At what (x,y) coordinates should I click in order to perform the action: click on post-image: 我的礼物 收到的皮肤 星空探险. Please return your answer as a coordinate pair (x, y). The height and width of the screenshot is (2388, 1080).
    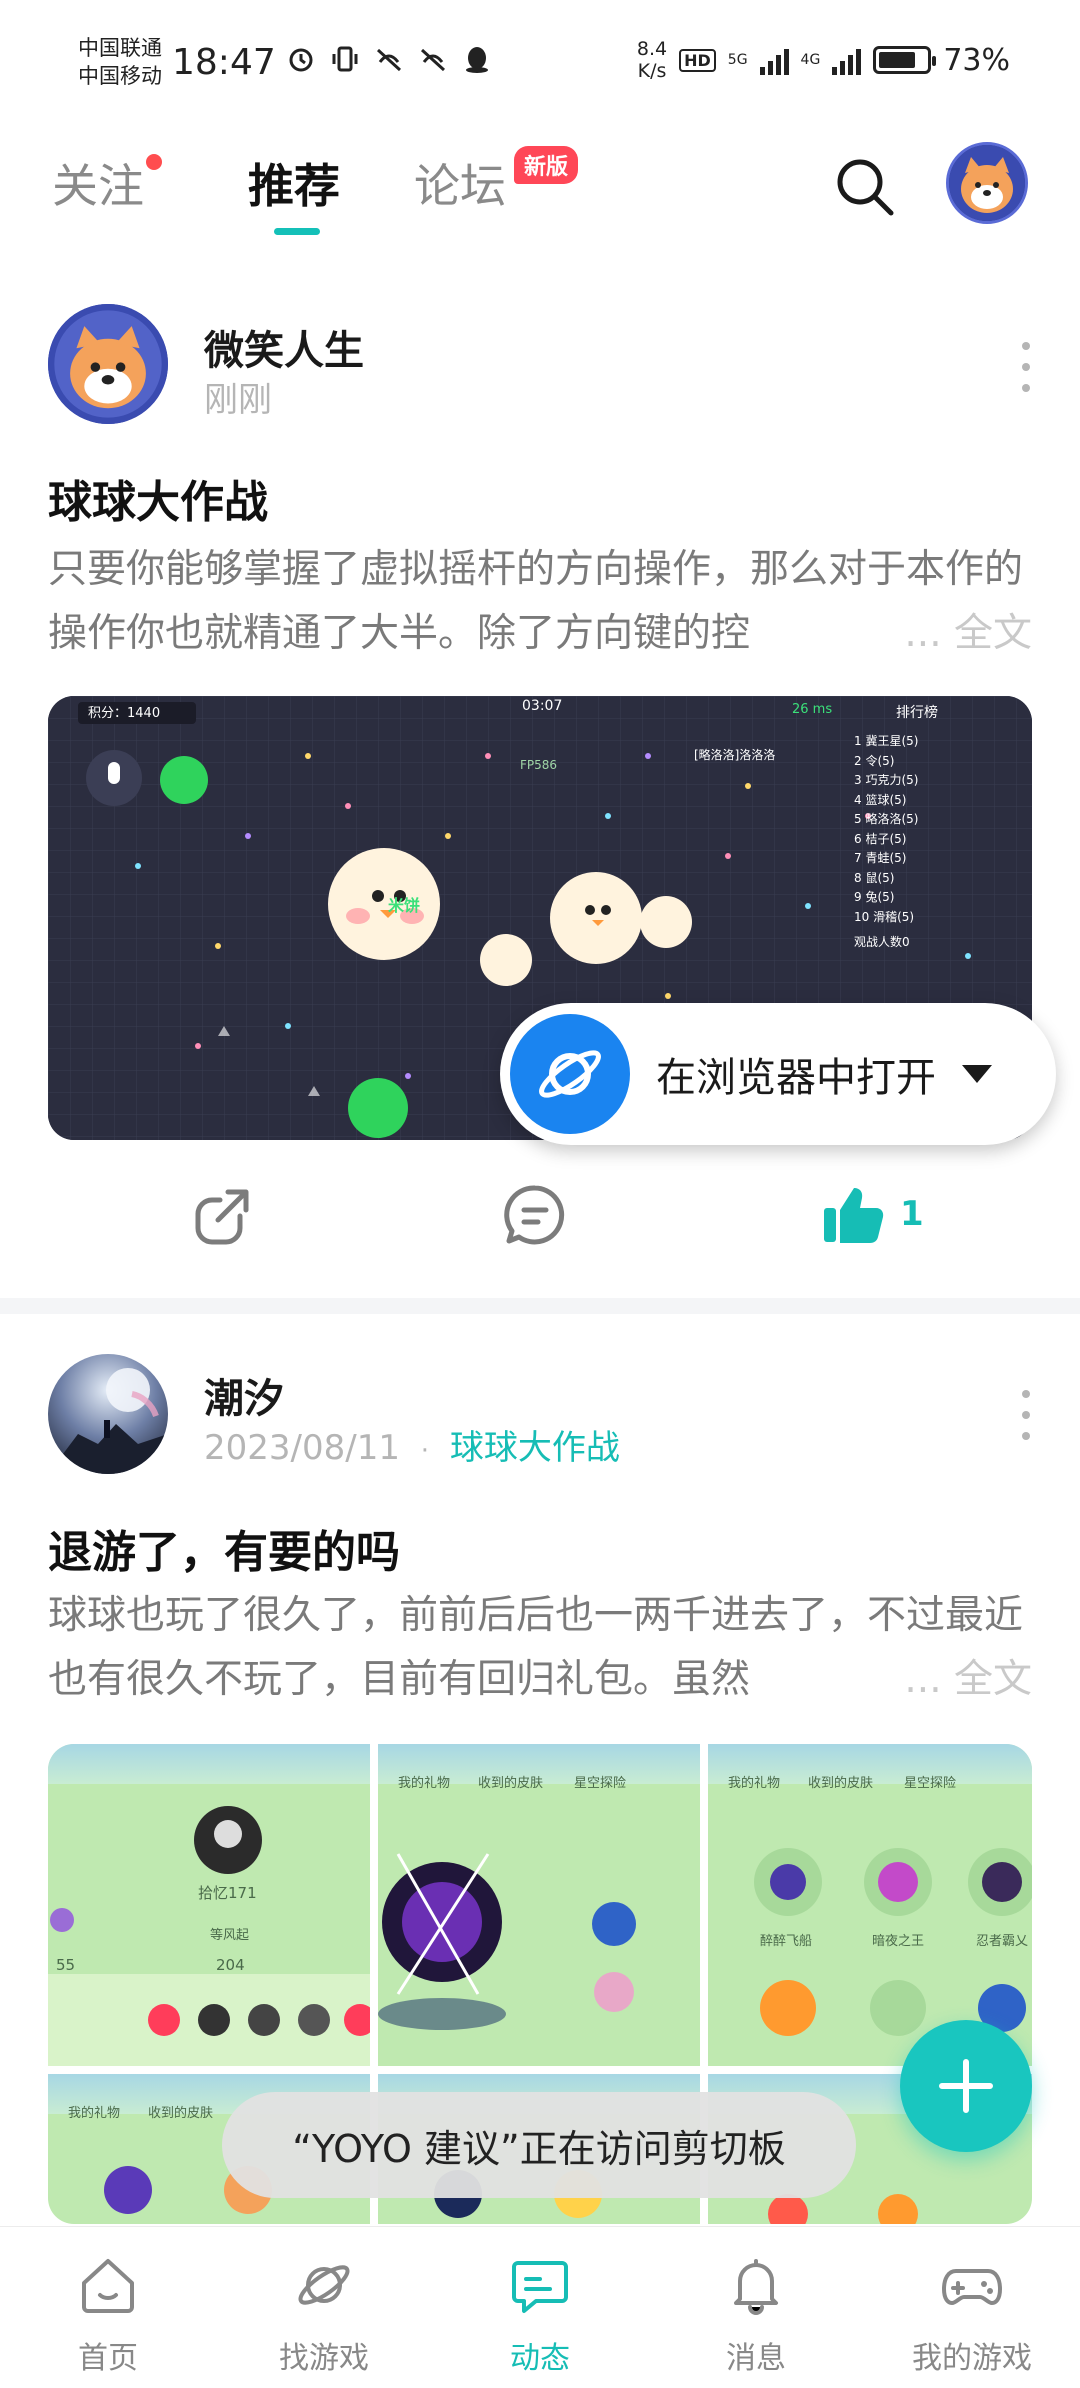
    Looking at the image, I should click on (539, 1905).